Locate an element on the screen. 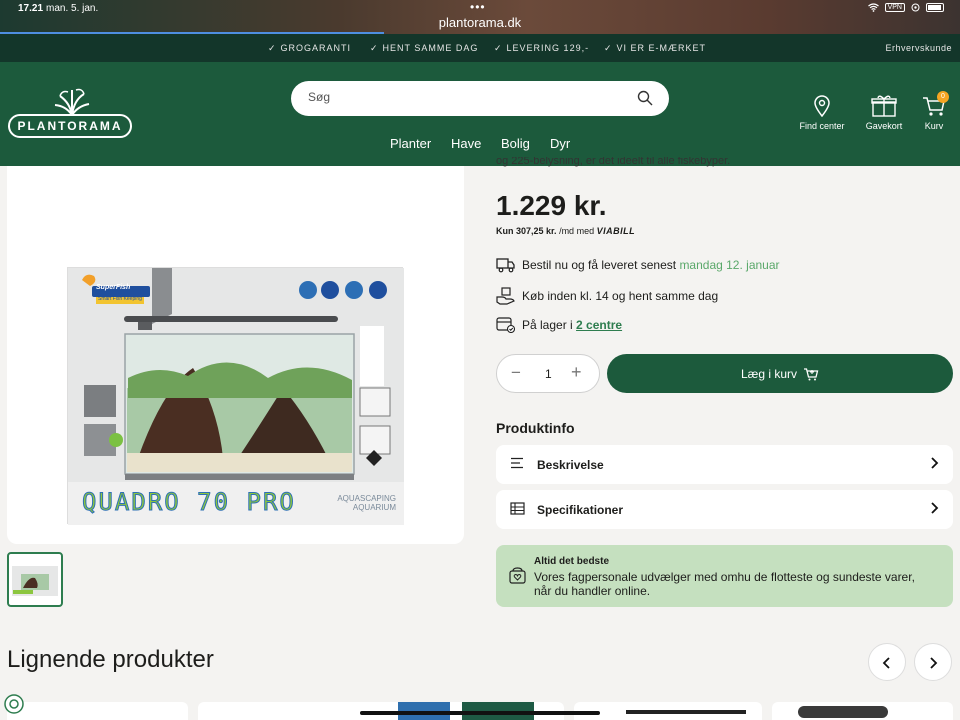 The image size is (960, 720). stock-line: På lager i 2 centre is located at coordinates (559, 324).